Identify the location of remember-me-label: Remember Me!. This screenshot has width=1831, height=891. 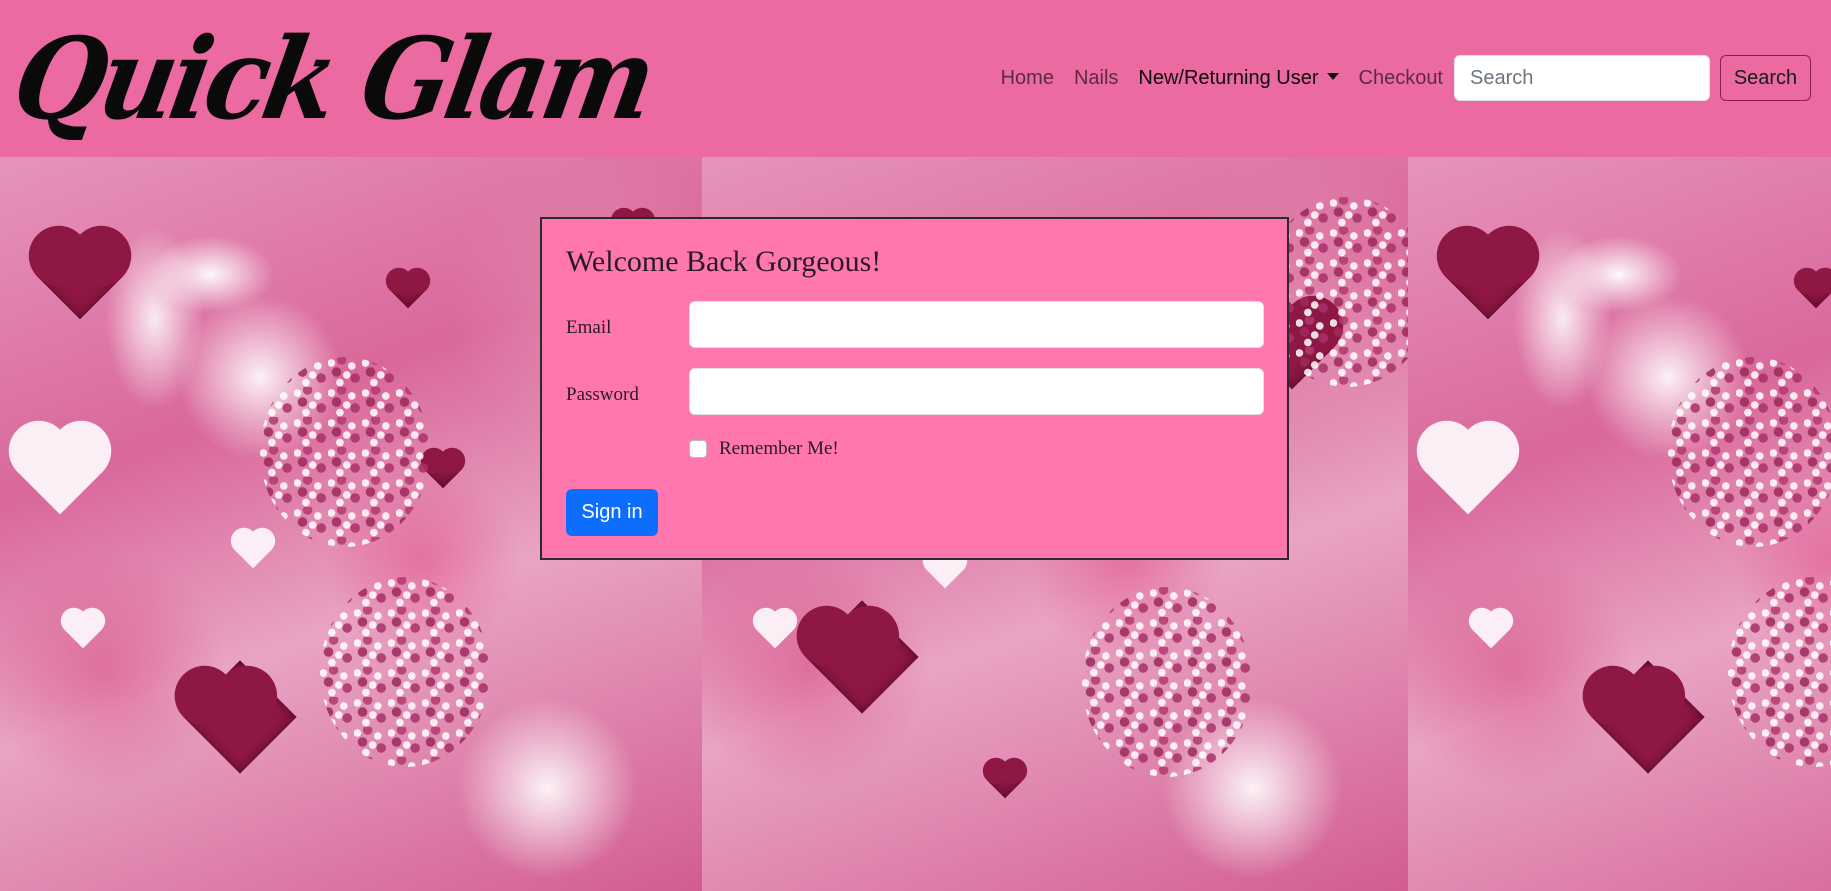
(779, 448).